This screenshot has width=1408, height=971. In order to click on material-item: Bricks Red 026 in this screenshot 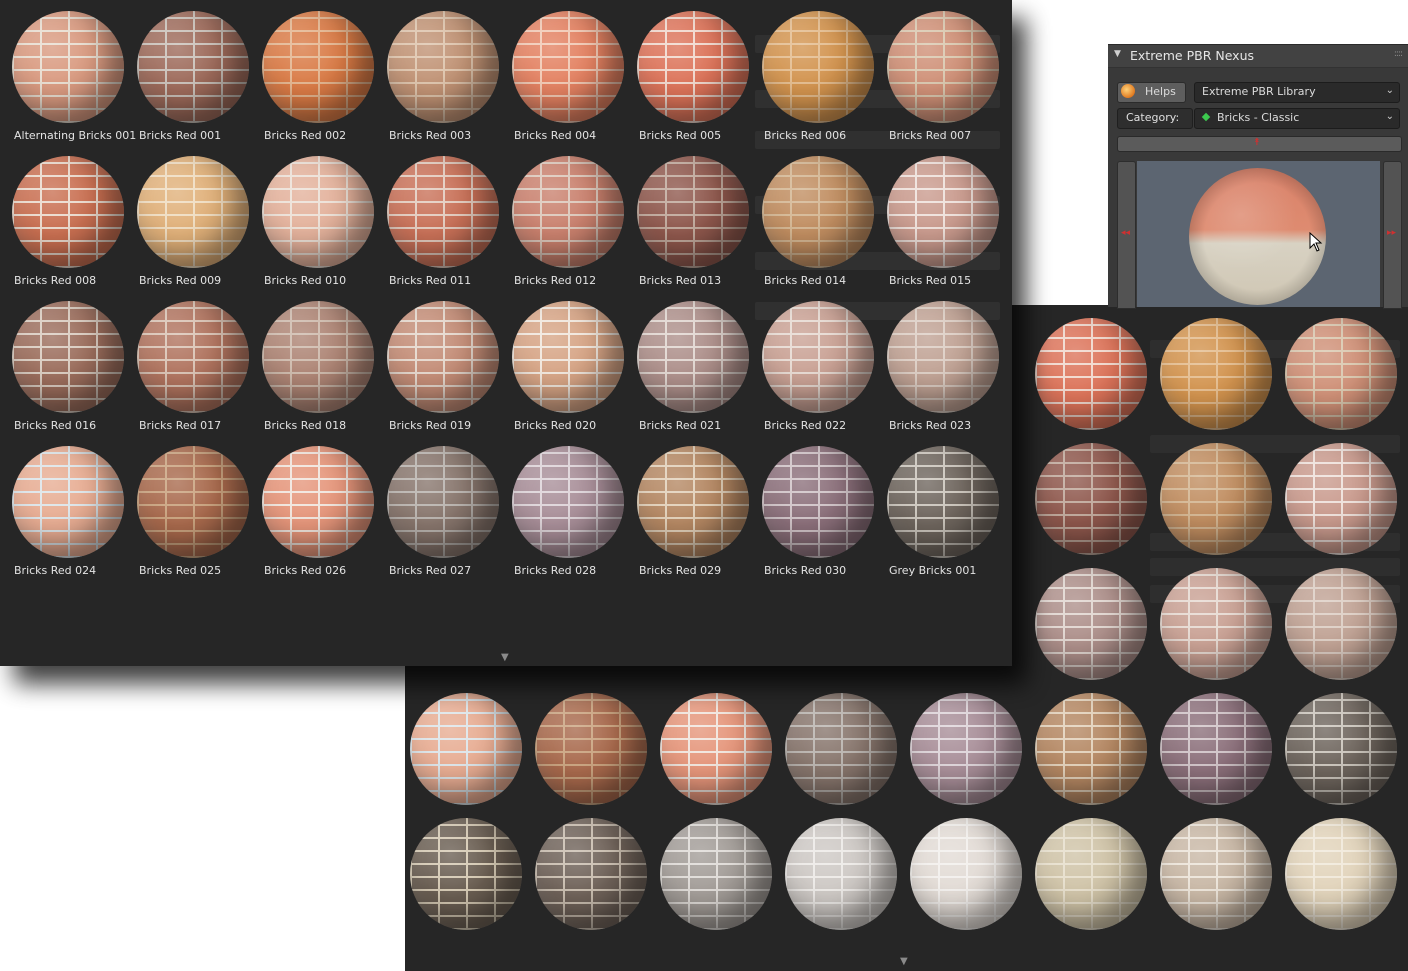, I will do `click(312, 507)`.